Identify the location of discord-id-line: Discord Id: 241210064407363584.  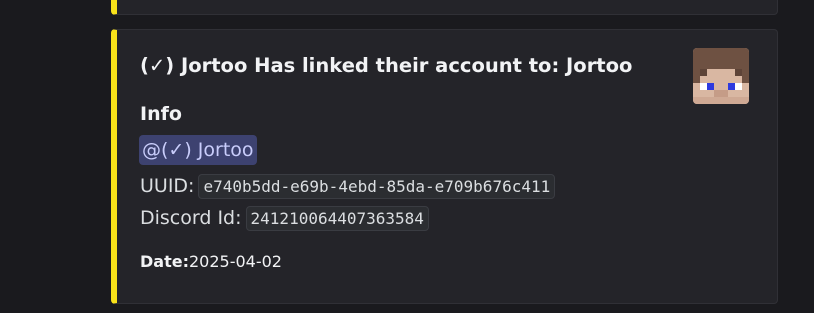
(284, 218).